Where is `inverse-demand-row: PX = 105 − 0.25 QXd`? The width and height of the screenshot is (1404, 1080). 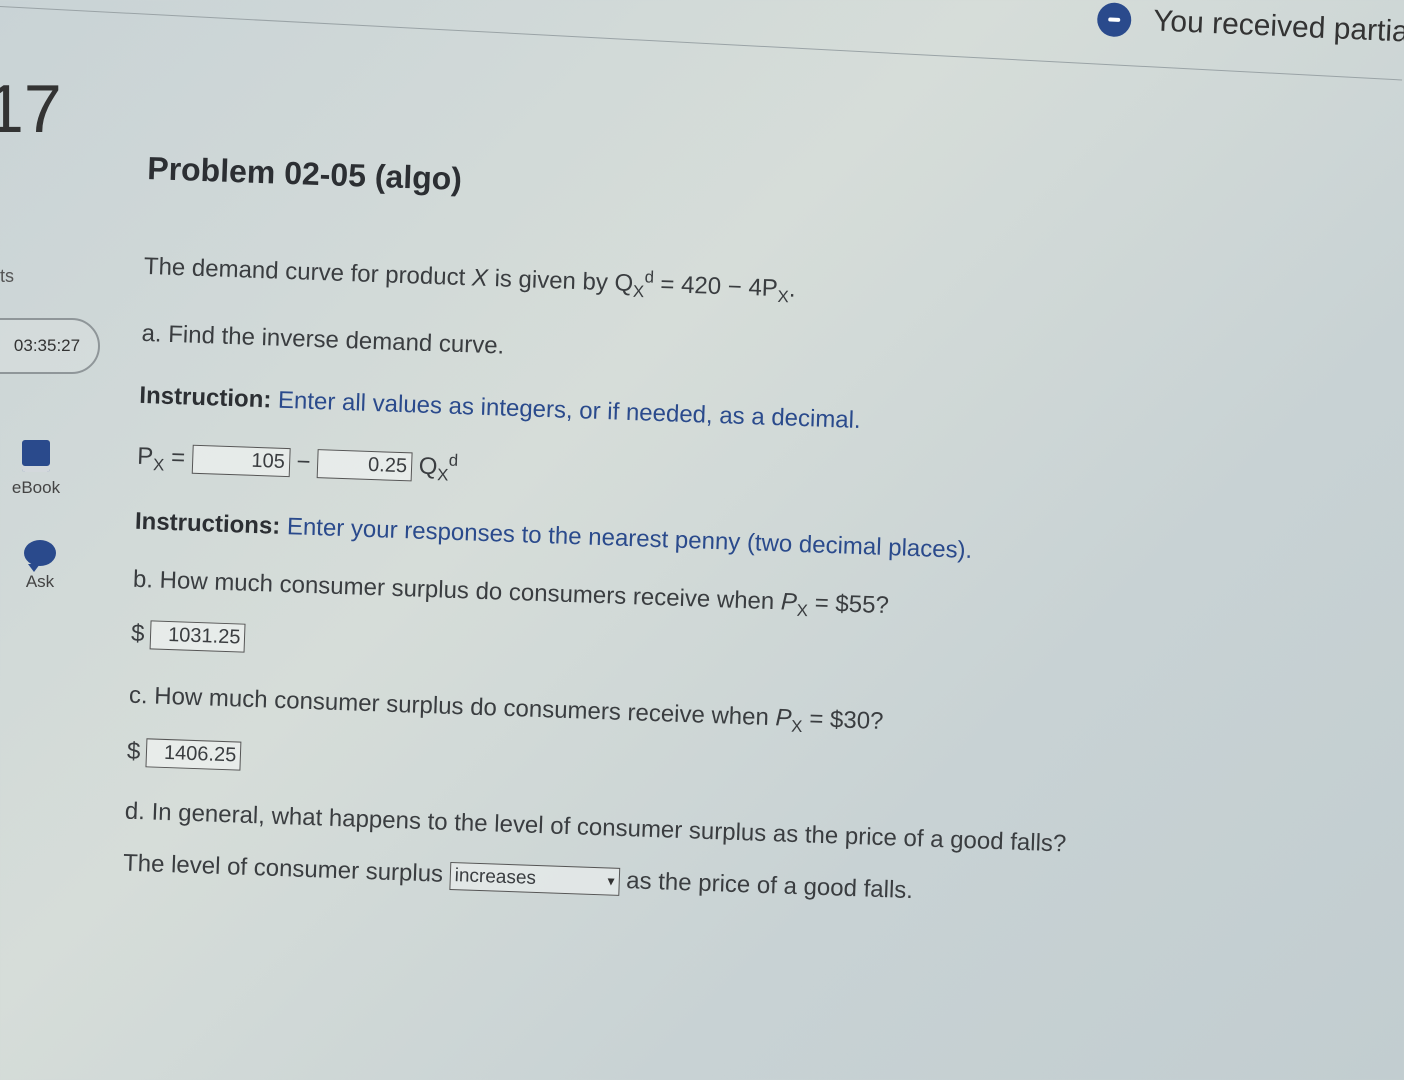 inverse-demand-row: PX = 105 − 0.25 QXd is located at coordinates (297, 463).